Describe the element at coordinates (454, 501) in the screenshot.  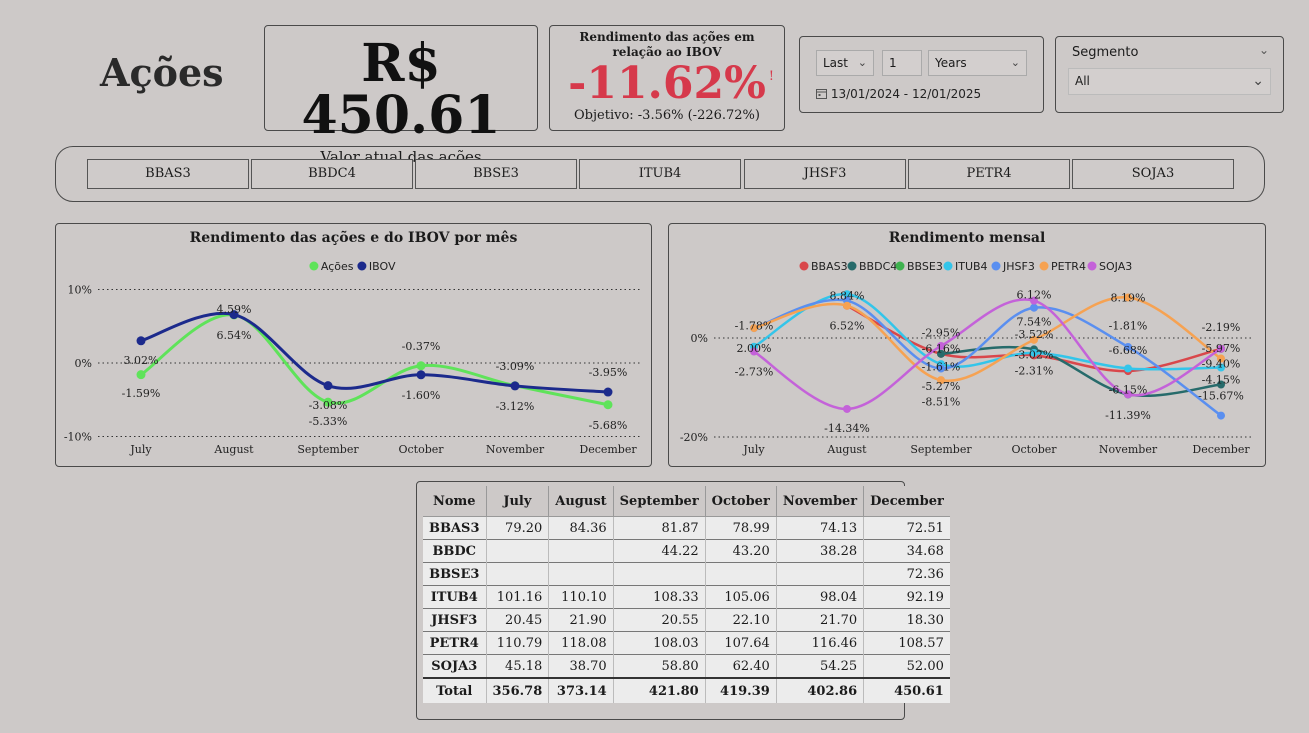
I see `column-header: Nome` at that location.